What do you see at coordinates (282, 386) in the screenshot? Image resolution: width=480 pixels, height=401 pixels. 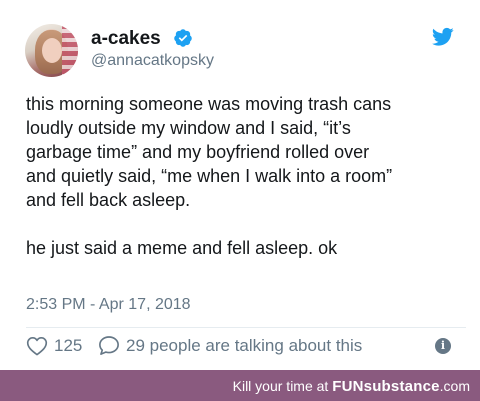 I see `footer-prefix: Kill your time at` at bounding box center [282, 386].